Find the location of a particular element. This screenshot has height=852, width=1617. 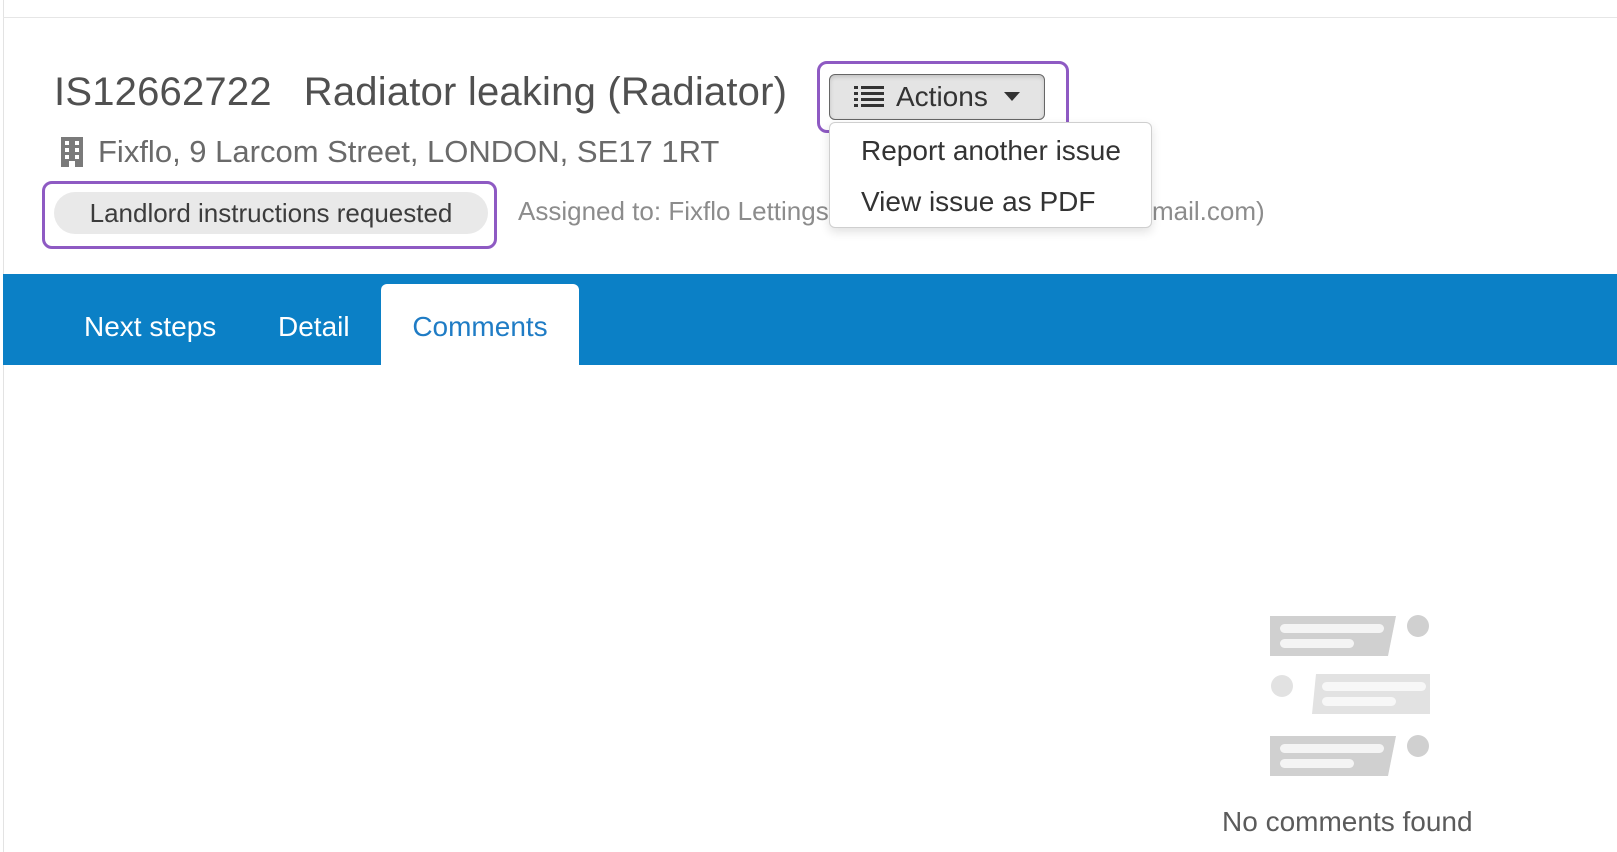

status-badge: Landlord instructions requested is located at coordinates (271, 213).